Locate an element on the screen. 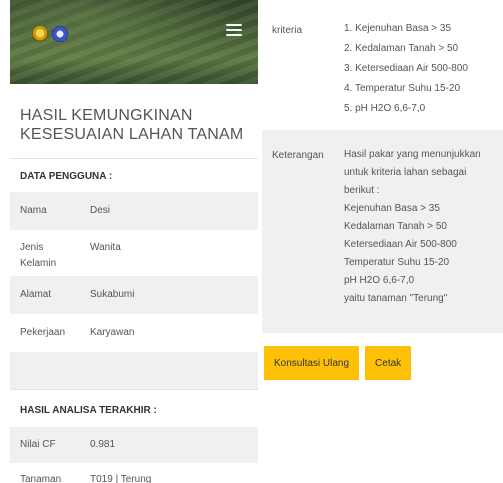  criteria-item: 1. Kejenuhan Basa > 35 is located at coordinates (398, 28).